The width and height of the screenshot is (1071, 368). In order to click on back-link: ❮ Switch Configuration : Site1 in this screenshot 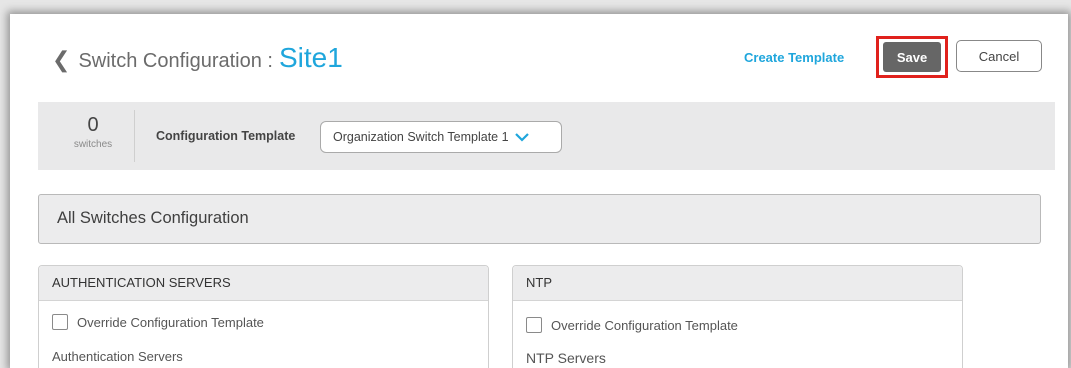, I will do `click(197, 58)`.